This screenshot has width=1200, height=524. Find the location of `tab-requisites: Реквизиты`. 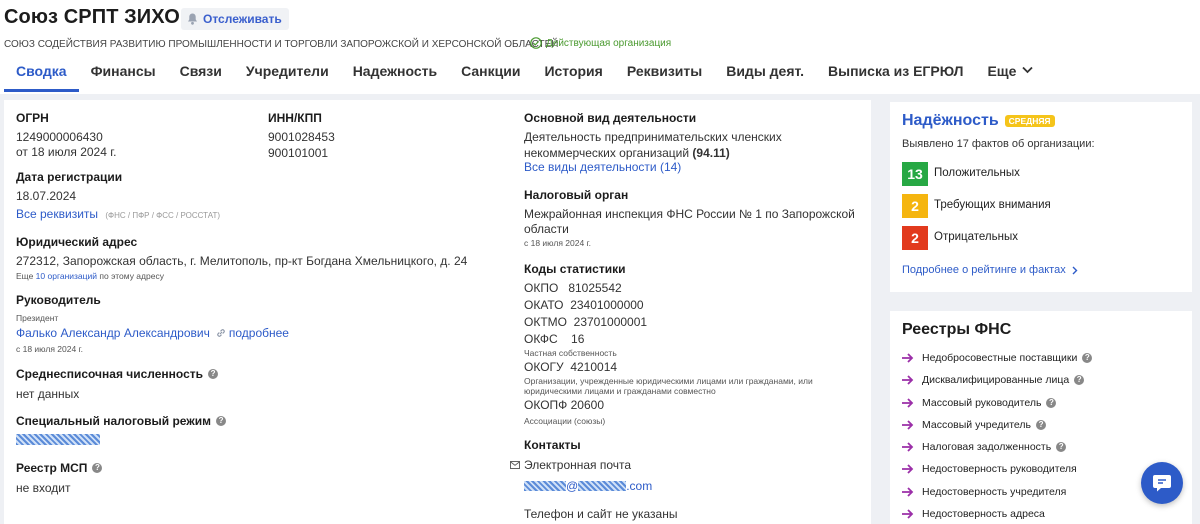

tab-requisites: Реквизиты is located at coordinates (664, 77).